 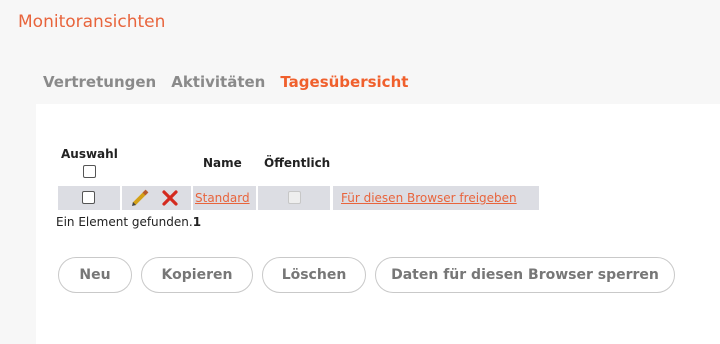 I want to click on header-name: Name, so click(x=222, y=163).